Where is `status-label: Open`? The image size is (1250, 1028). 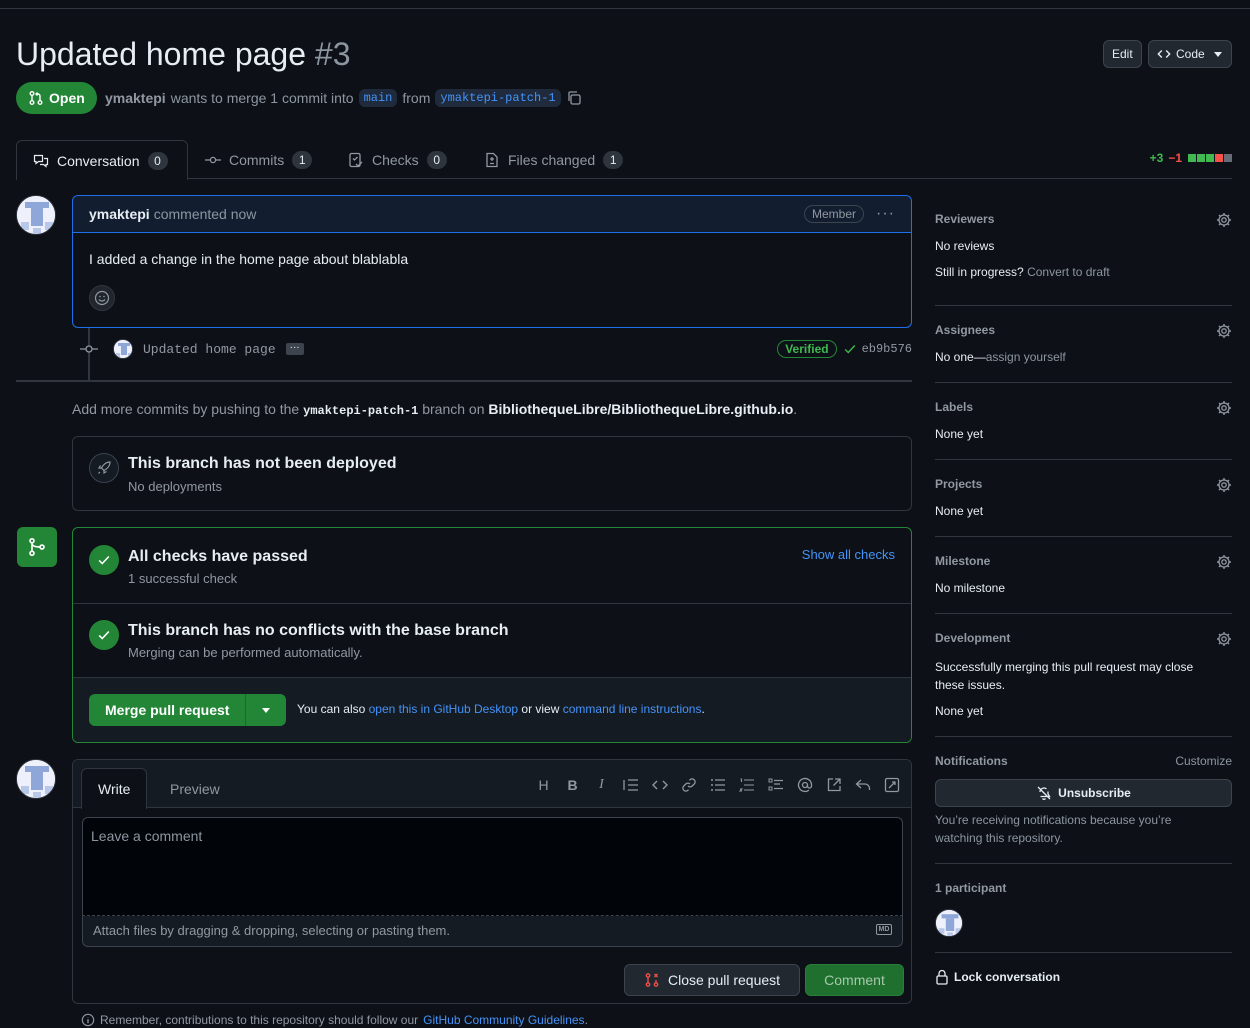
status-label: Open is located at coordinates (67, 98).